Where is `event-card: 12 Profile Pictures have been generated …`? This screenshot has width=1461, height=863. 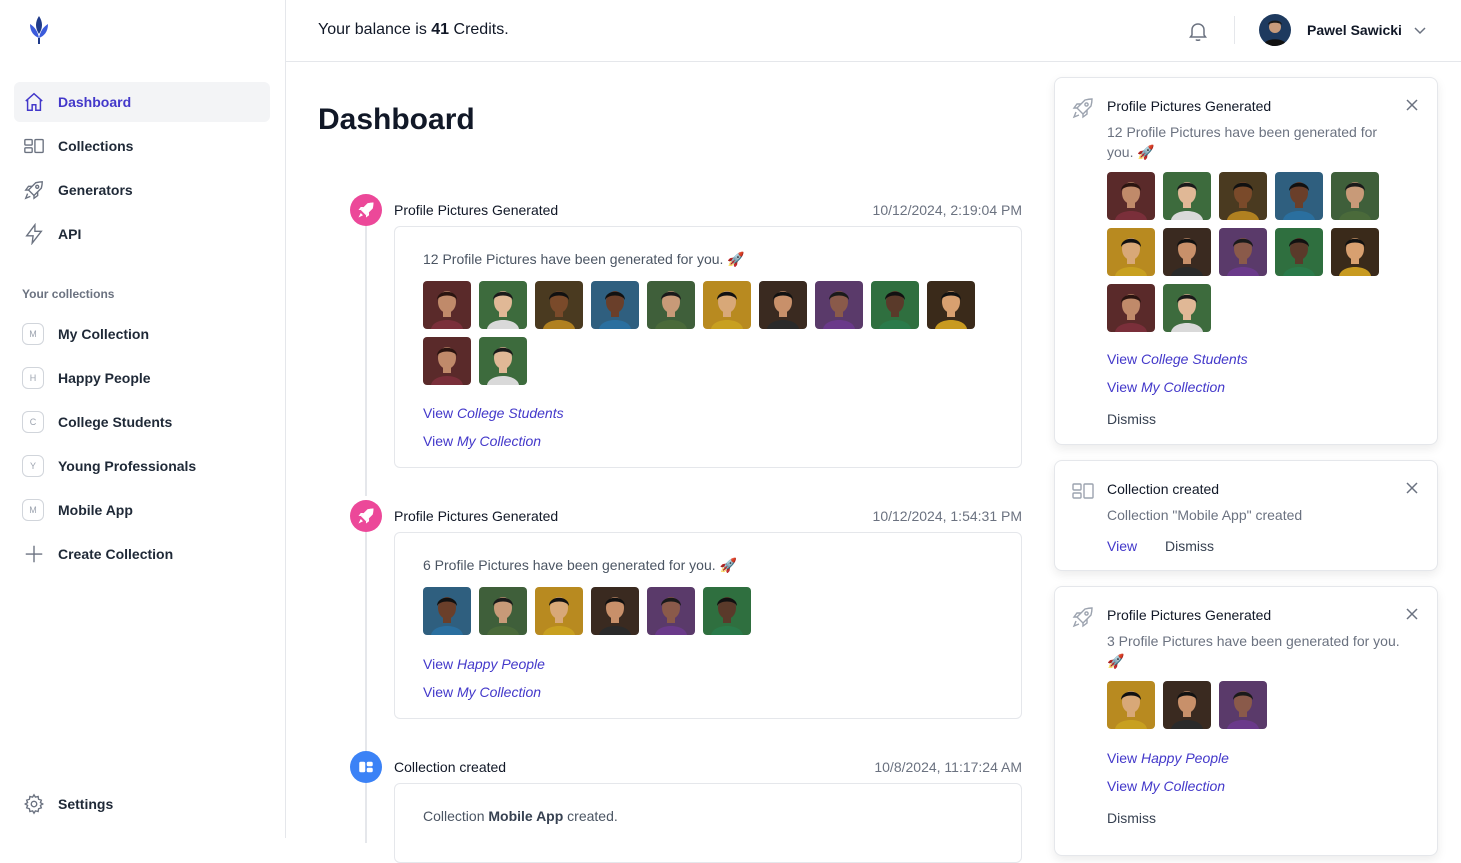
event-card: 12 Profile Pictures have been generated … is located at coordinates (708, 347).